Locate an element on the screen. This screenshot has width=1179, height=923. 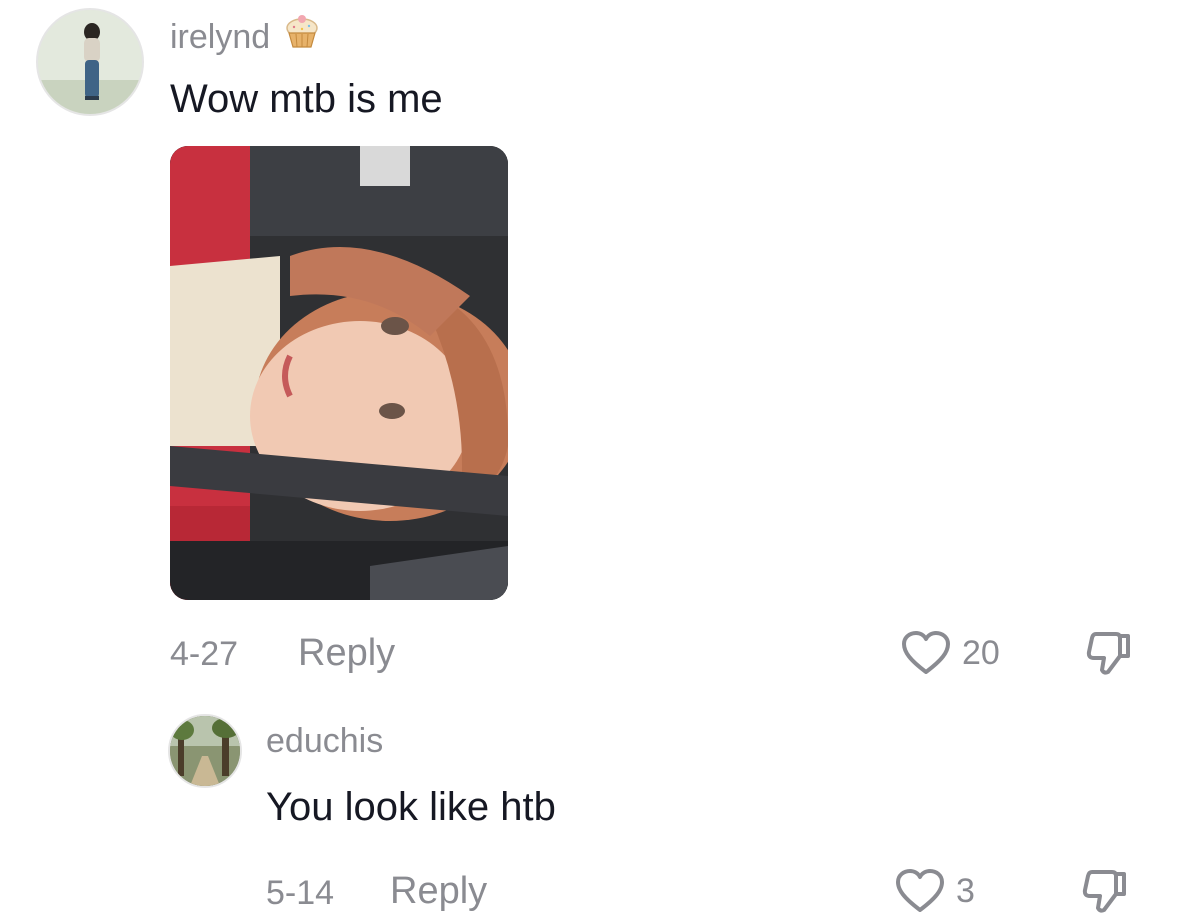
avatar-irelynd is located at coordinates (90, 62).